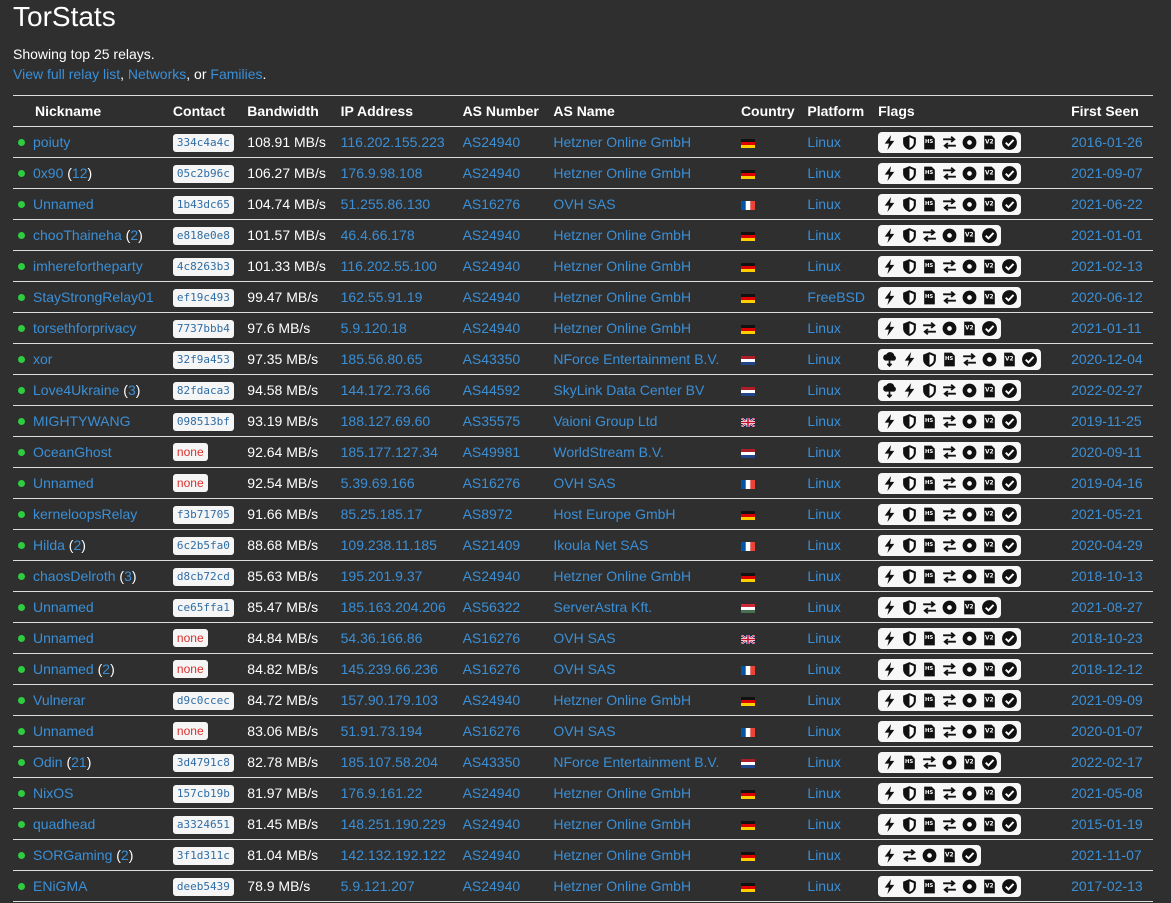  Describe the element at coordinates (836, 297) in the screenshot. I see `platform-link: FreeBSD` at that location.